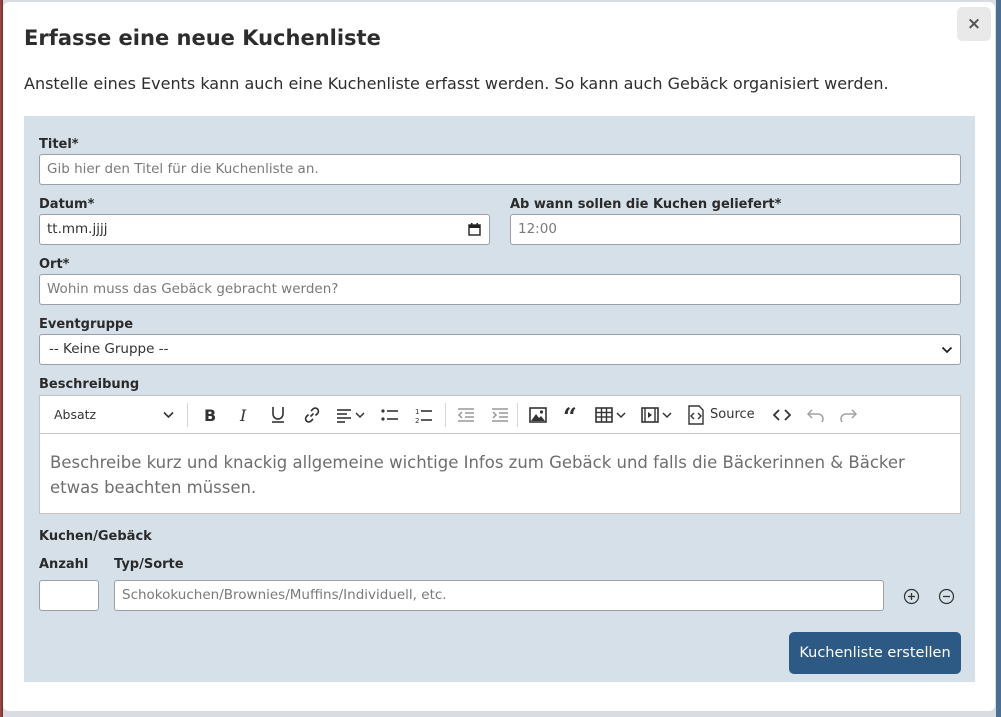 The image size is (1001, 717). Describe the element at coordinates (69, 595) in the screenshot. I see `count-input` at that location.